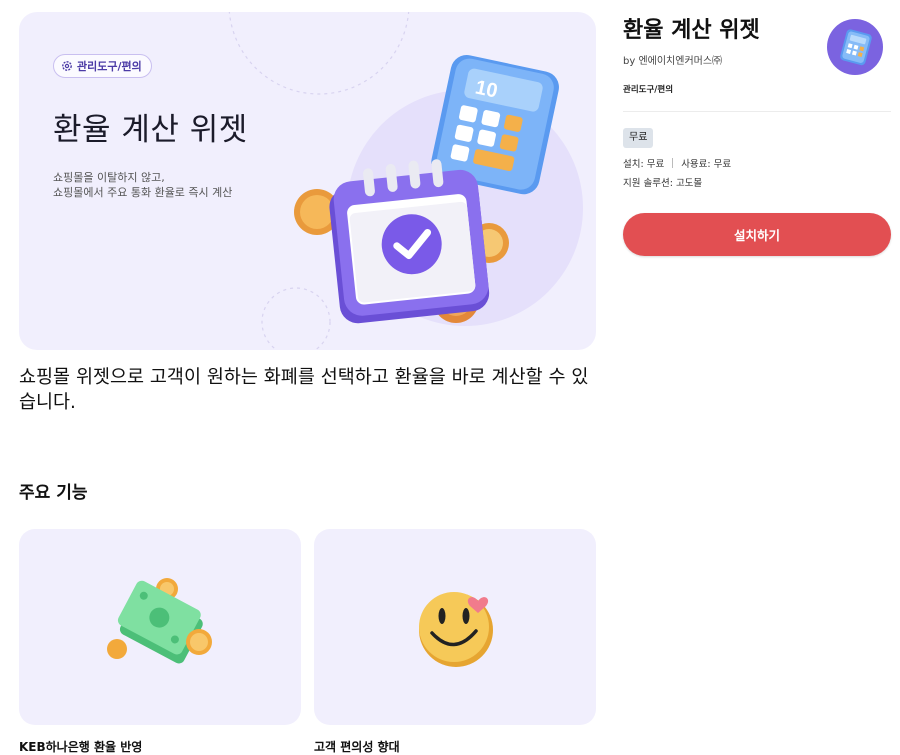  I want to click on smiley-icon, so click(456, 629).